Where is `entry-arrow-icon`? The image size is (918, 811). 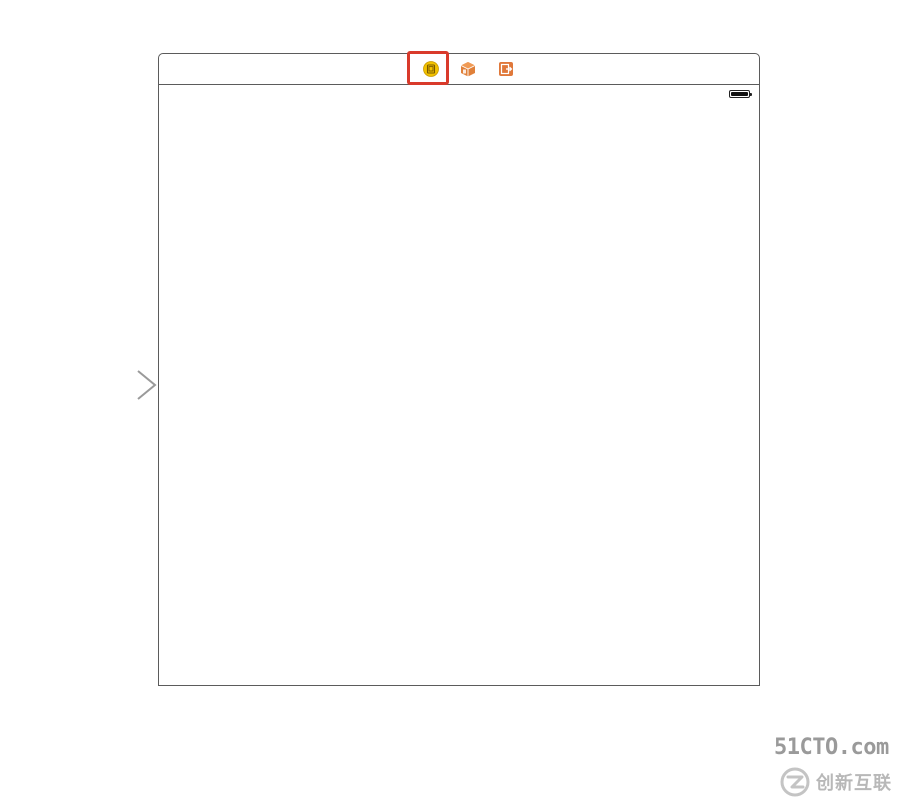
entry-arrow-icon is located at coordinates (110, 386).